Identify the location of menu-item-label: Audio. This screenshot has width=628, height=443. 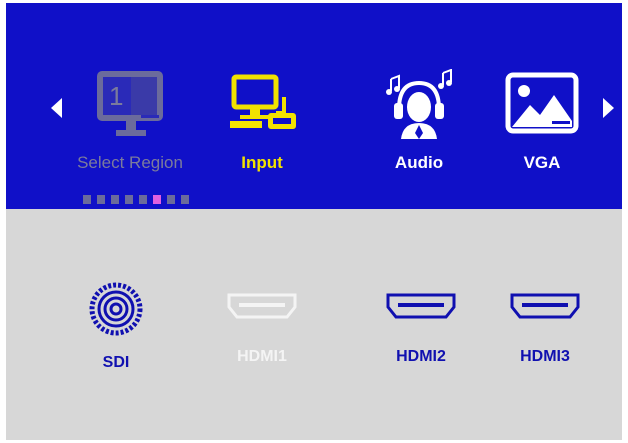
(419, 162).